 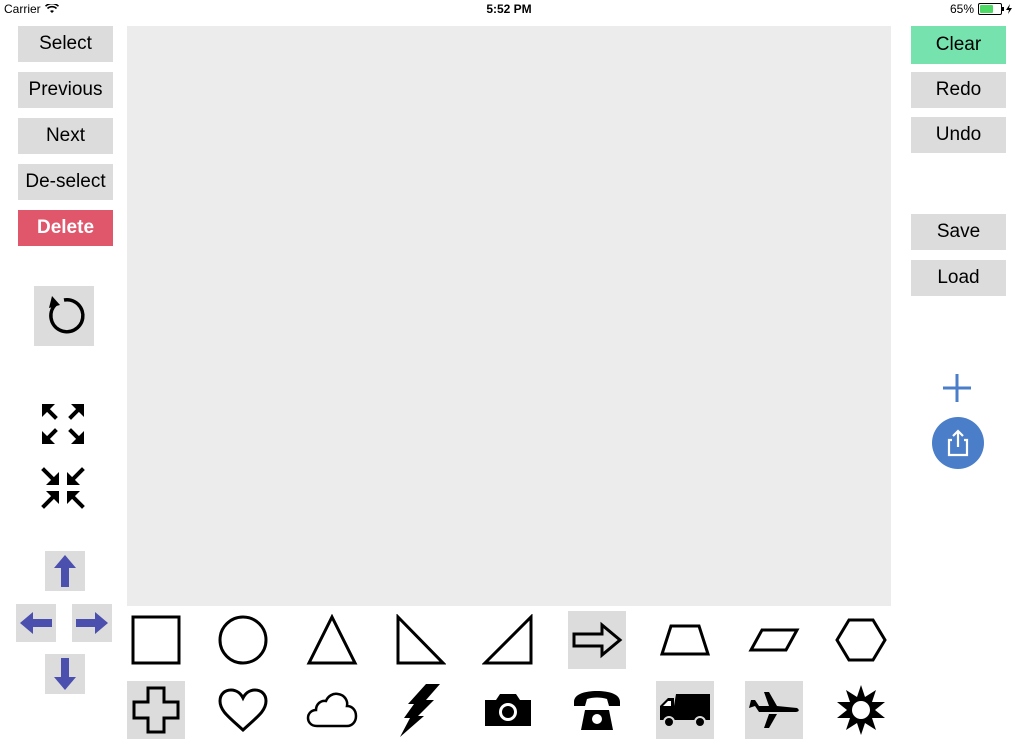 I want to click on shrink-button, so click(x=63, y=488).